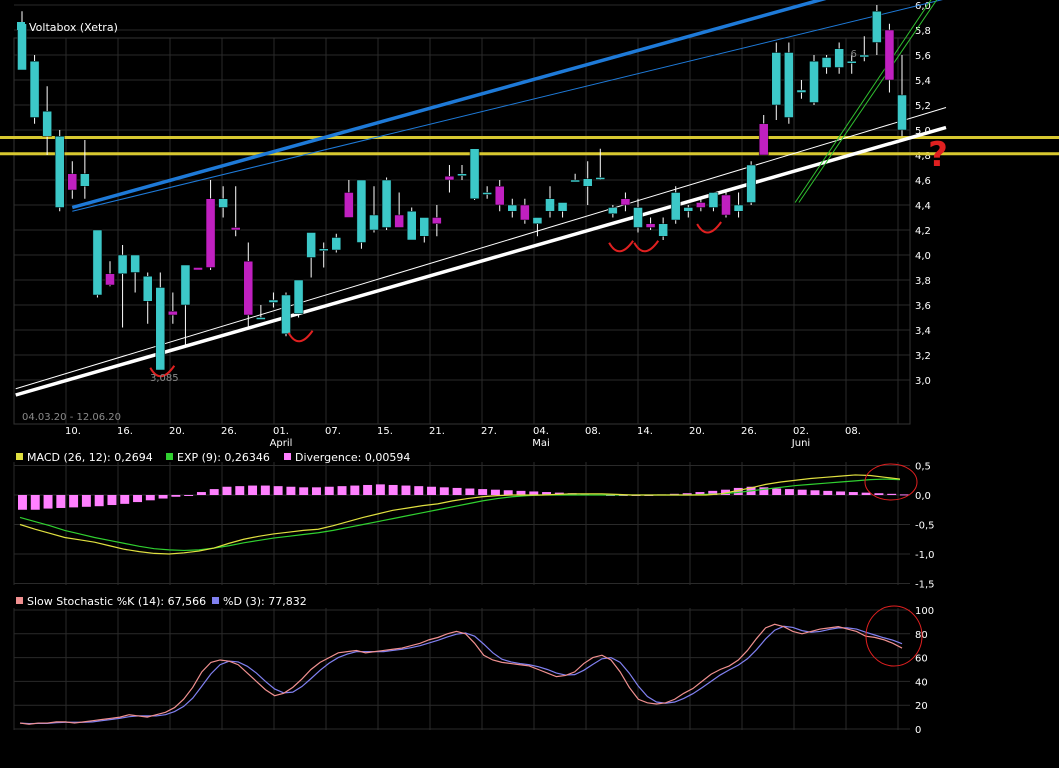  Describe the element at coordinates (125, 431) in the screenshot. I see `x-tick-label: 16.` at that location.